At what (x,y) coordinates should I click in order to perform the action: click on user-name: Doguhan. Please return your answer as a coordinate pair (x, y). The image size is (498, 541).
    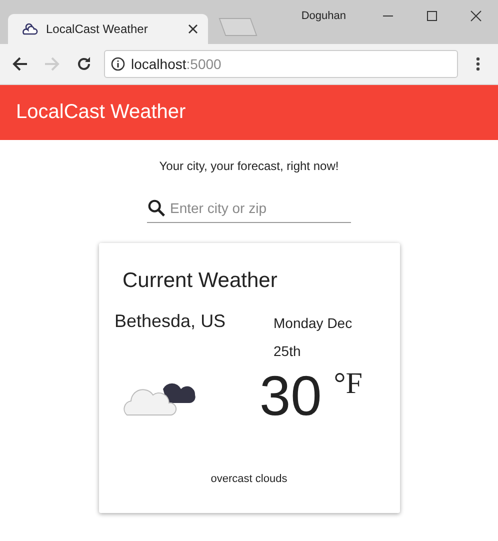
    Looking at the image, I should click on (323, 16).